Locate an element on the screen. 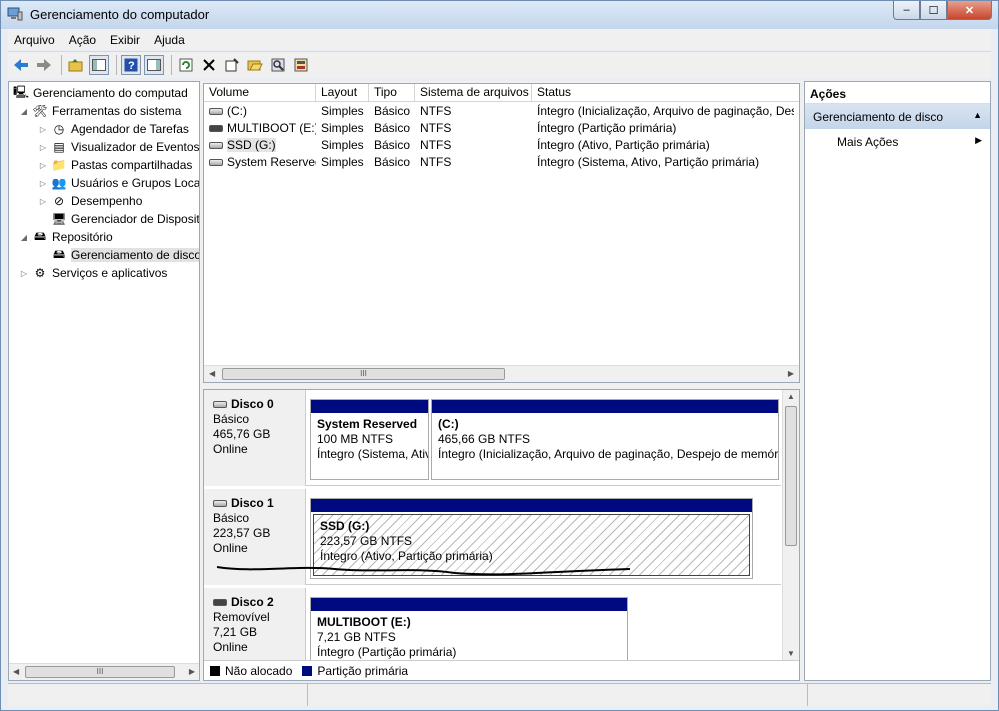 Image resolution: width=999 pixels, height=711 pixels. maximize-button: ☐ is located at coordinates (933, 10).